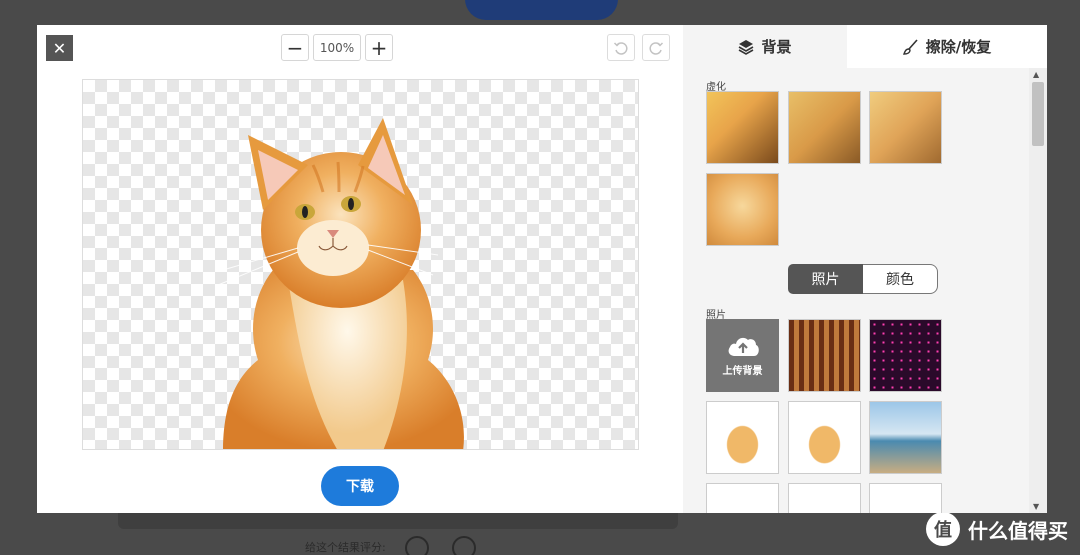 The height and width of the screenshot is (555, 1080). I want to click on panel-scrollbar: ▲ ▼, so click(1038, 290).